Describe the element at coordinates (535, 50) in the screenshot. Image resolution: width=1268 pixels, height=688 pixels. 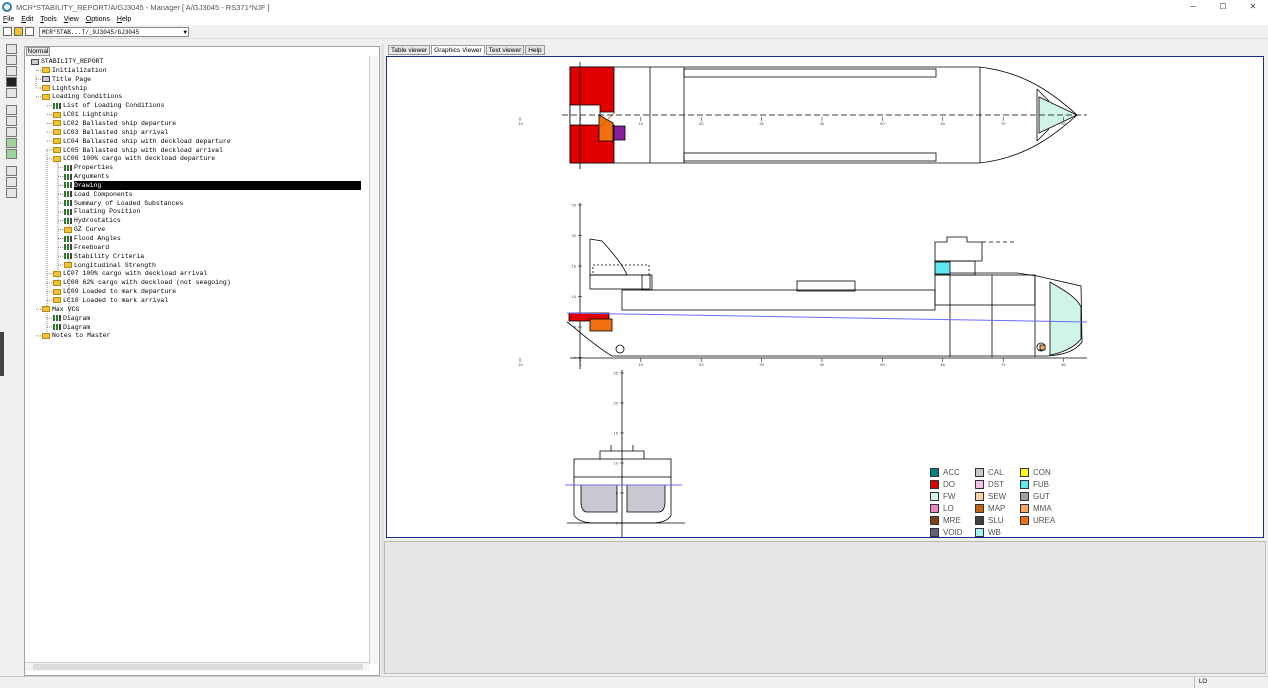
I see `tab-help: Help` at that location.